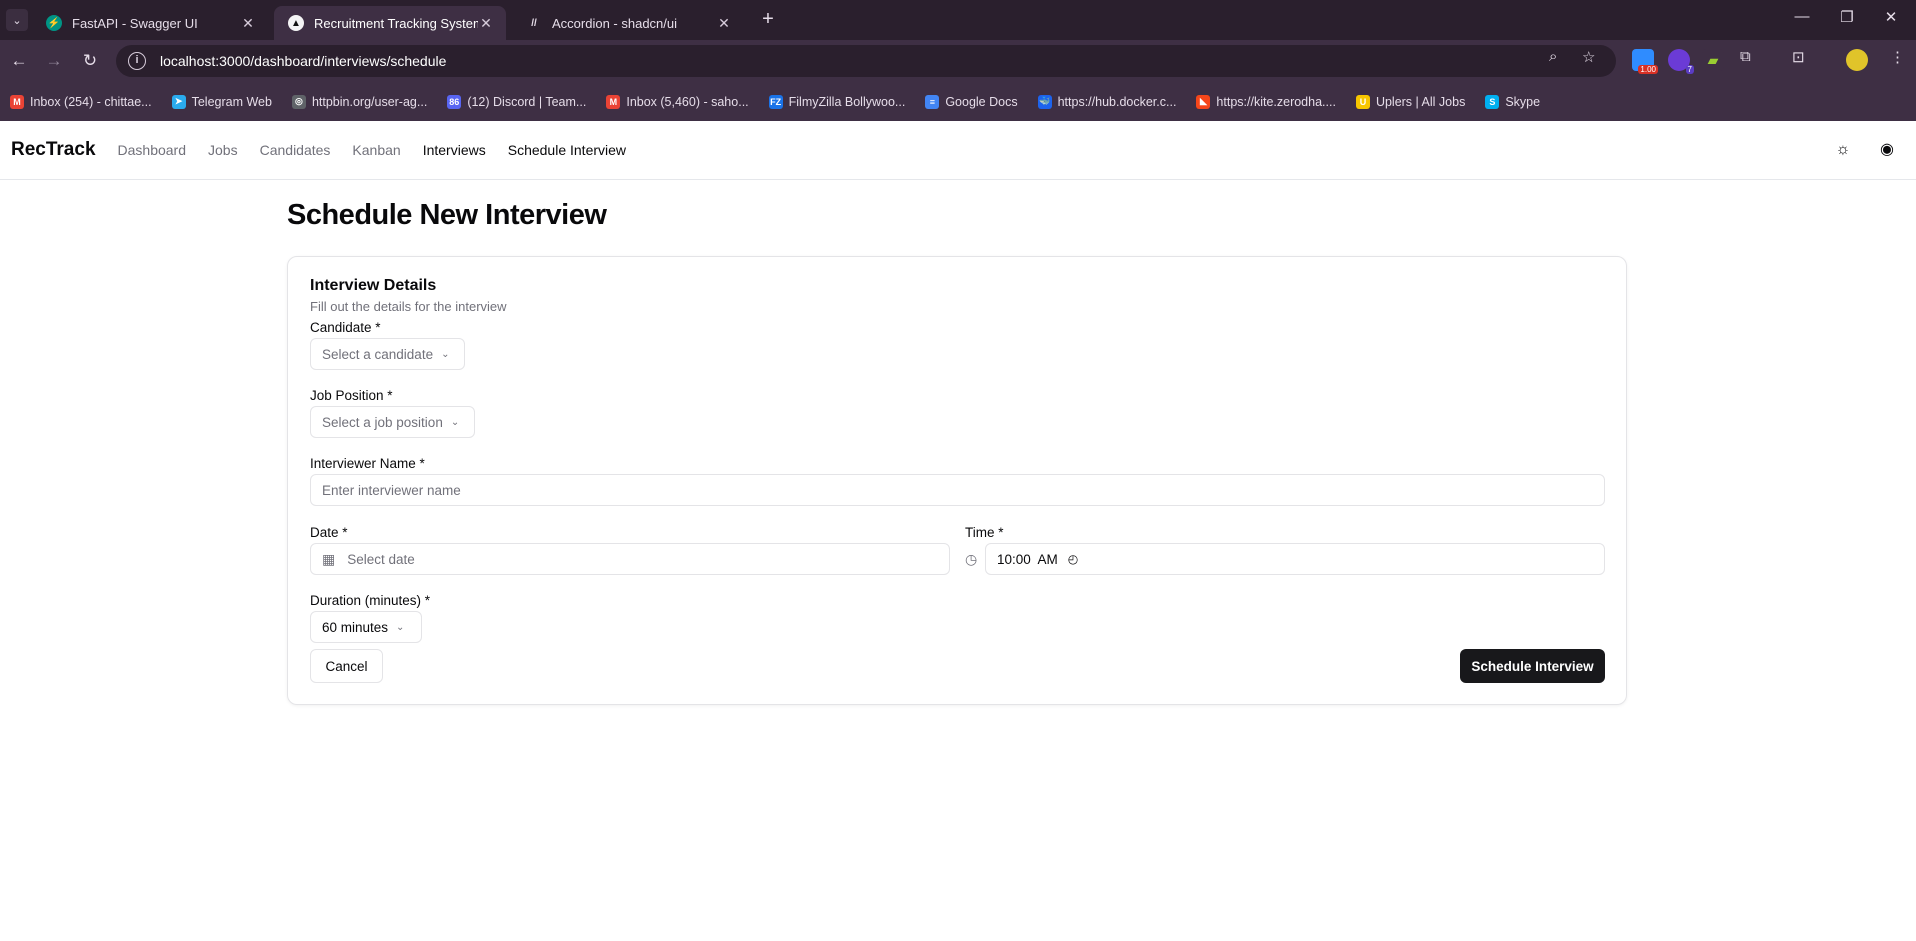 This screenshot has width=1916, height=941. Describe the element at coordinates (534, 23) in the screenshot. I see `shadcn-icon: //` at that location.